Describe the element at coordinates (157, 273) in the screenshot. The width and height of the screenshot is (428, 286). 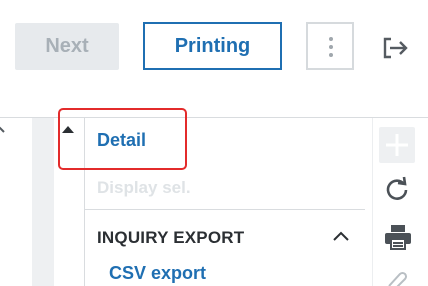
I see `menu-item-csv-export: CSV export` at that location.